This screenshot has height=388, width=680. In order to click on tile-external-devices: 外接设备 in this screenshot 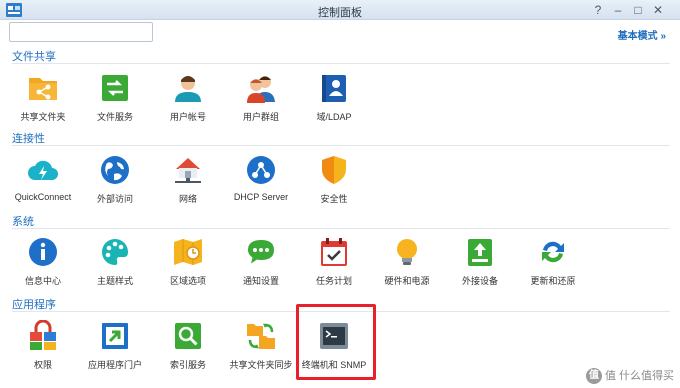, I will do `click(480, 265)`.